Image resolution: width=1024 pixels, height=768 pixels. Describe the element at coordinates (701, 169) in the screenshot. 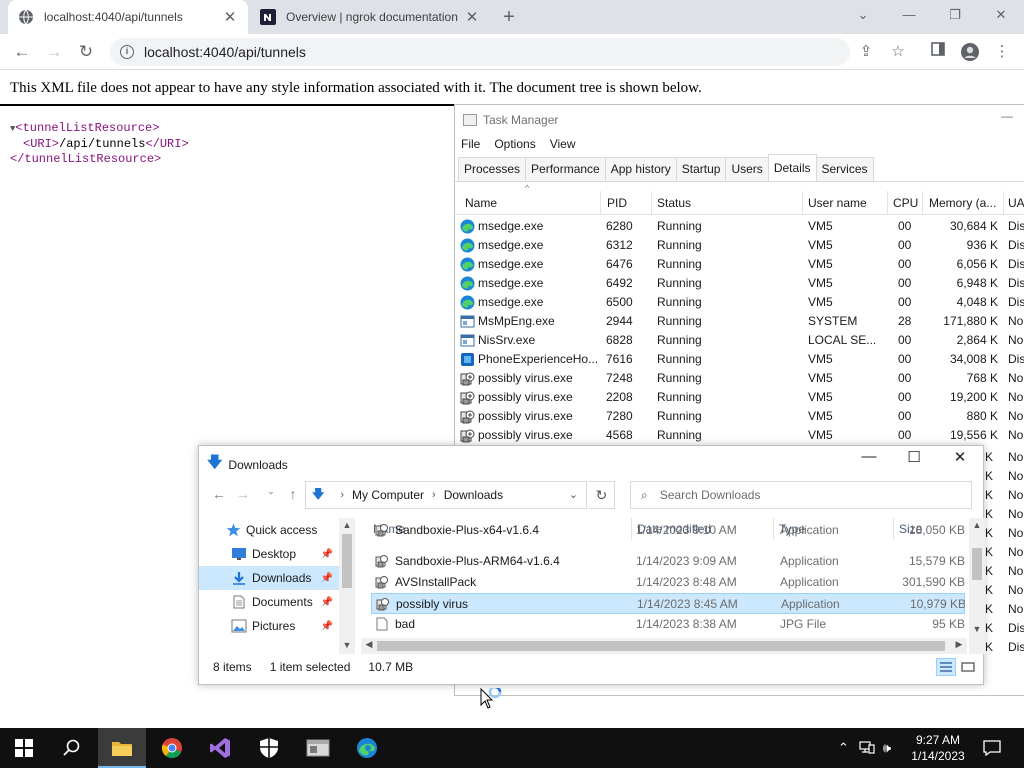

I see `tab-startup: Startup` at that location.